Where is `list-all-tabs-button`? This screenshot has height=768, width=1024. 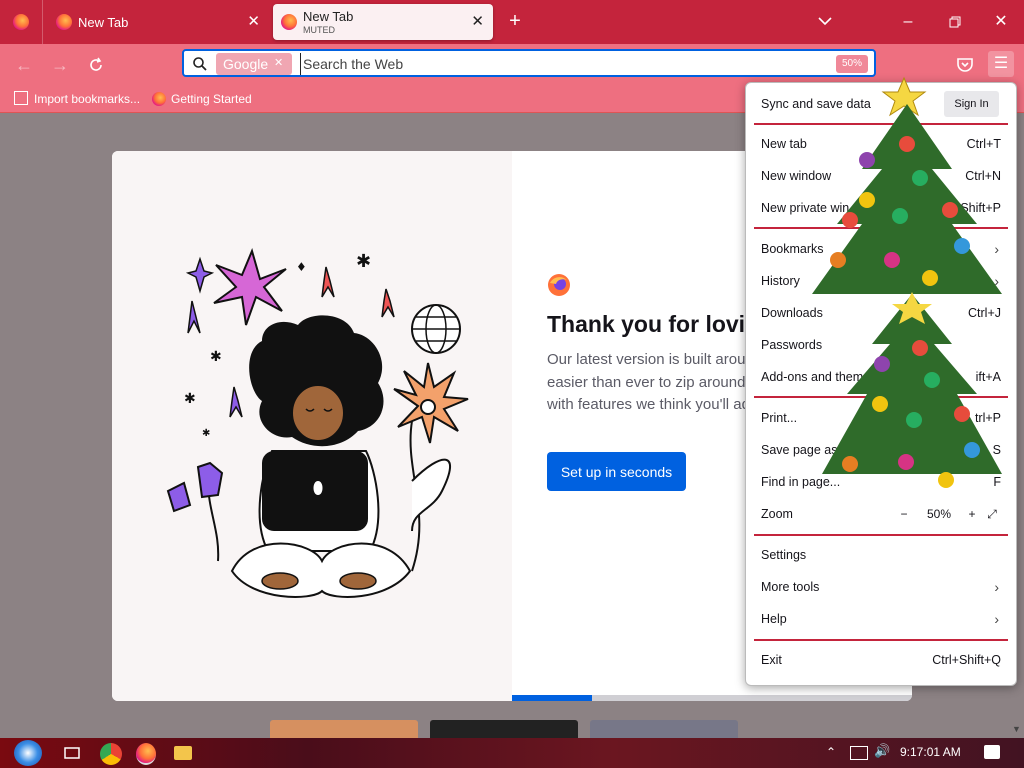
list-all-tabs-button is located at coordinates (825, 21).